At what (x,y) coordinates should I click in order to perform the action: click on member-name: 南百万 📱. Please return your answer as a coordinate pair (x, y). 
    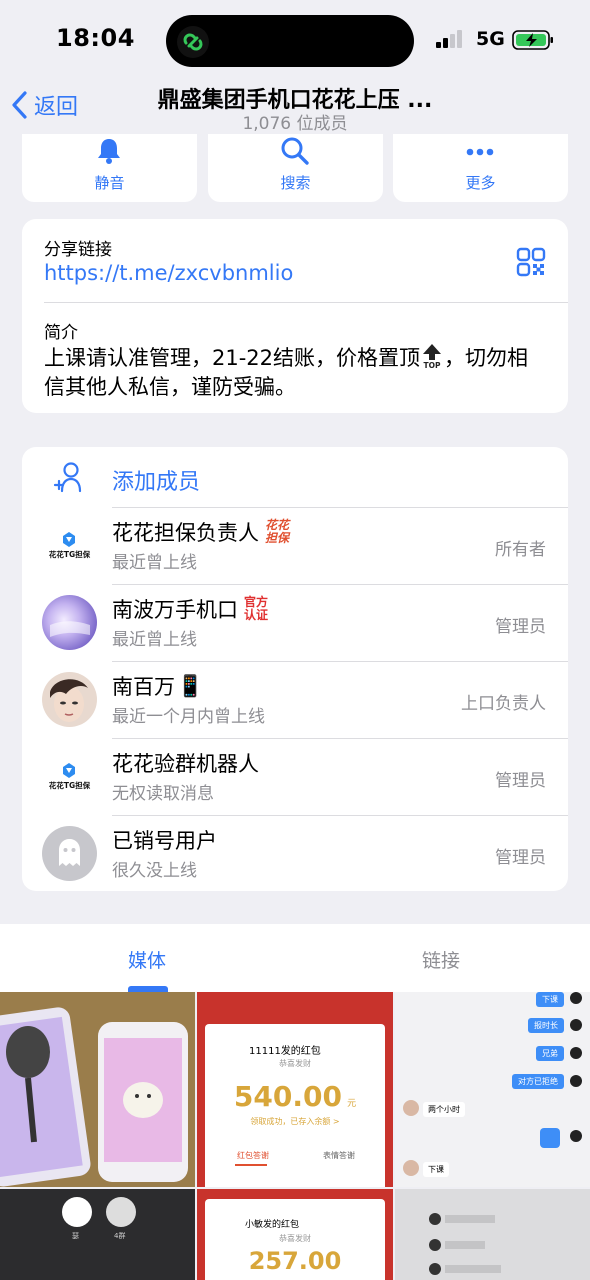
    Looking at the image, I should click on (157, 686).